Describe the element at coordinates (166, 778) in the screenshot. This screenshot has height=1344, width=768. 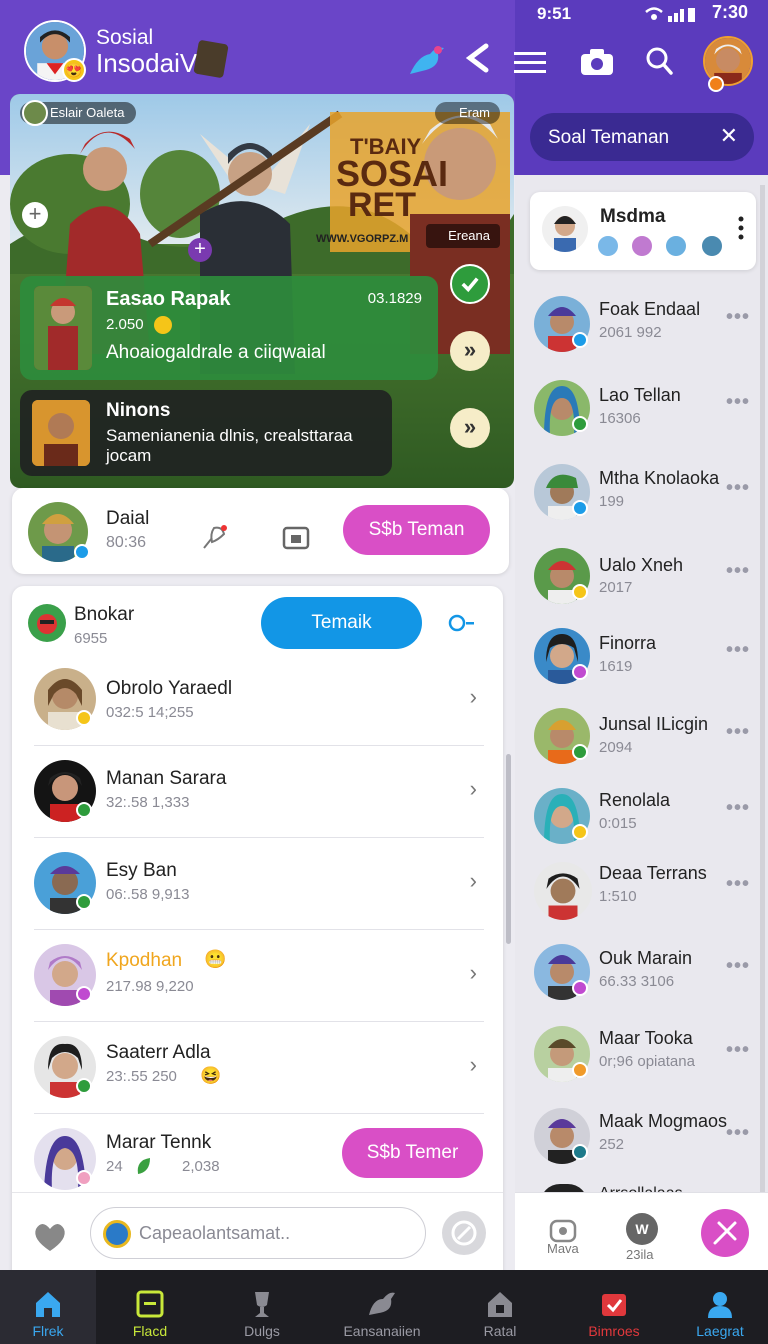
I see `contact-name: Manan Sarara` at that location.